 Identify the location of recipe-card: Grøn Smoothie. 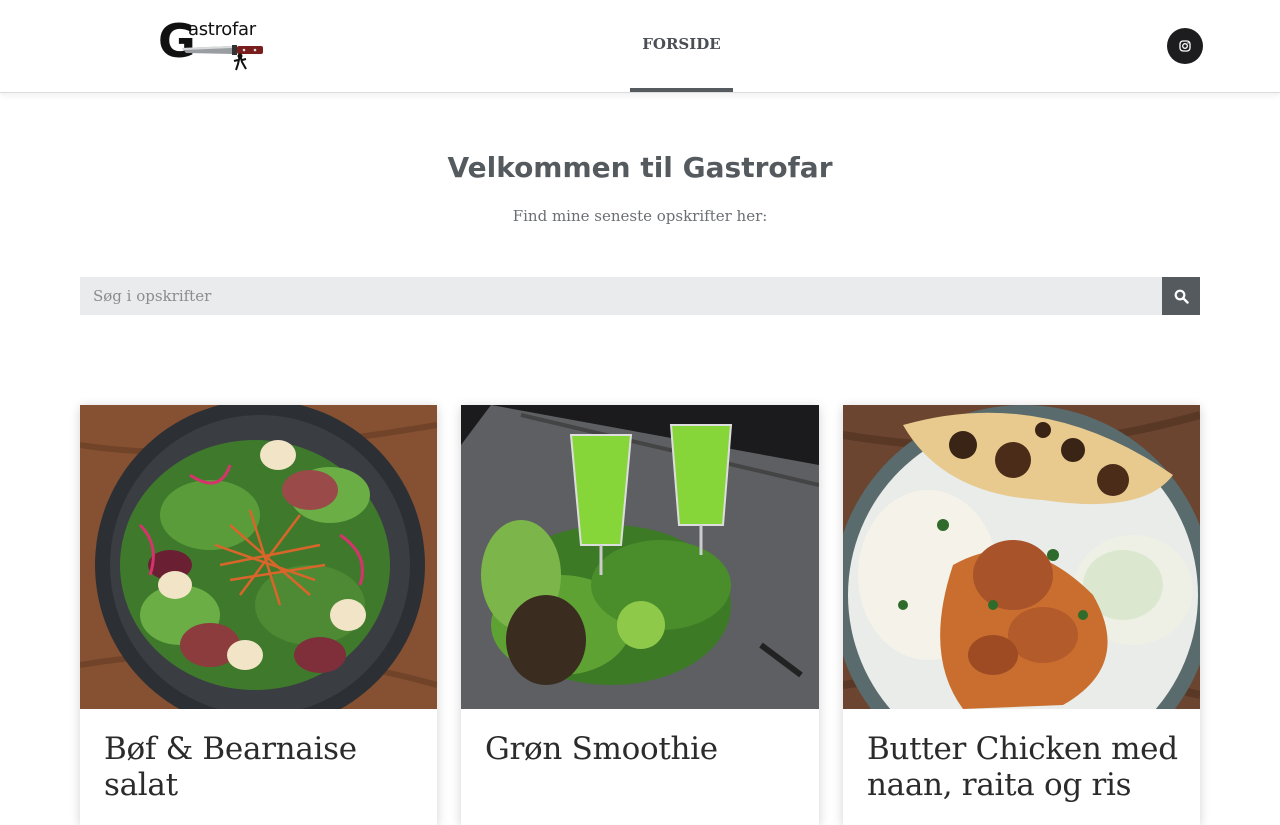
(640, 615).